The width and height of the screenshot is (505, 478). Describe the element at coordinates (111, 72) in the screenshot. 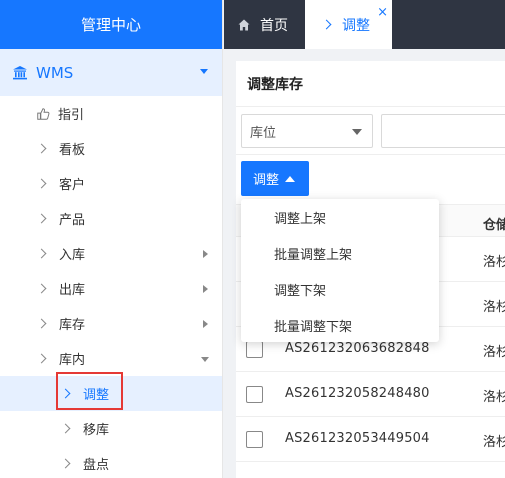

I see `sidebar-root-wms: WMS` at that location.